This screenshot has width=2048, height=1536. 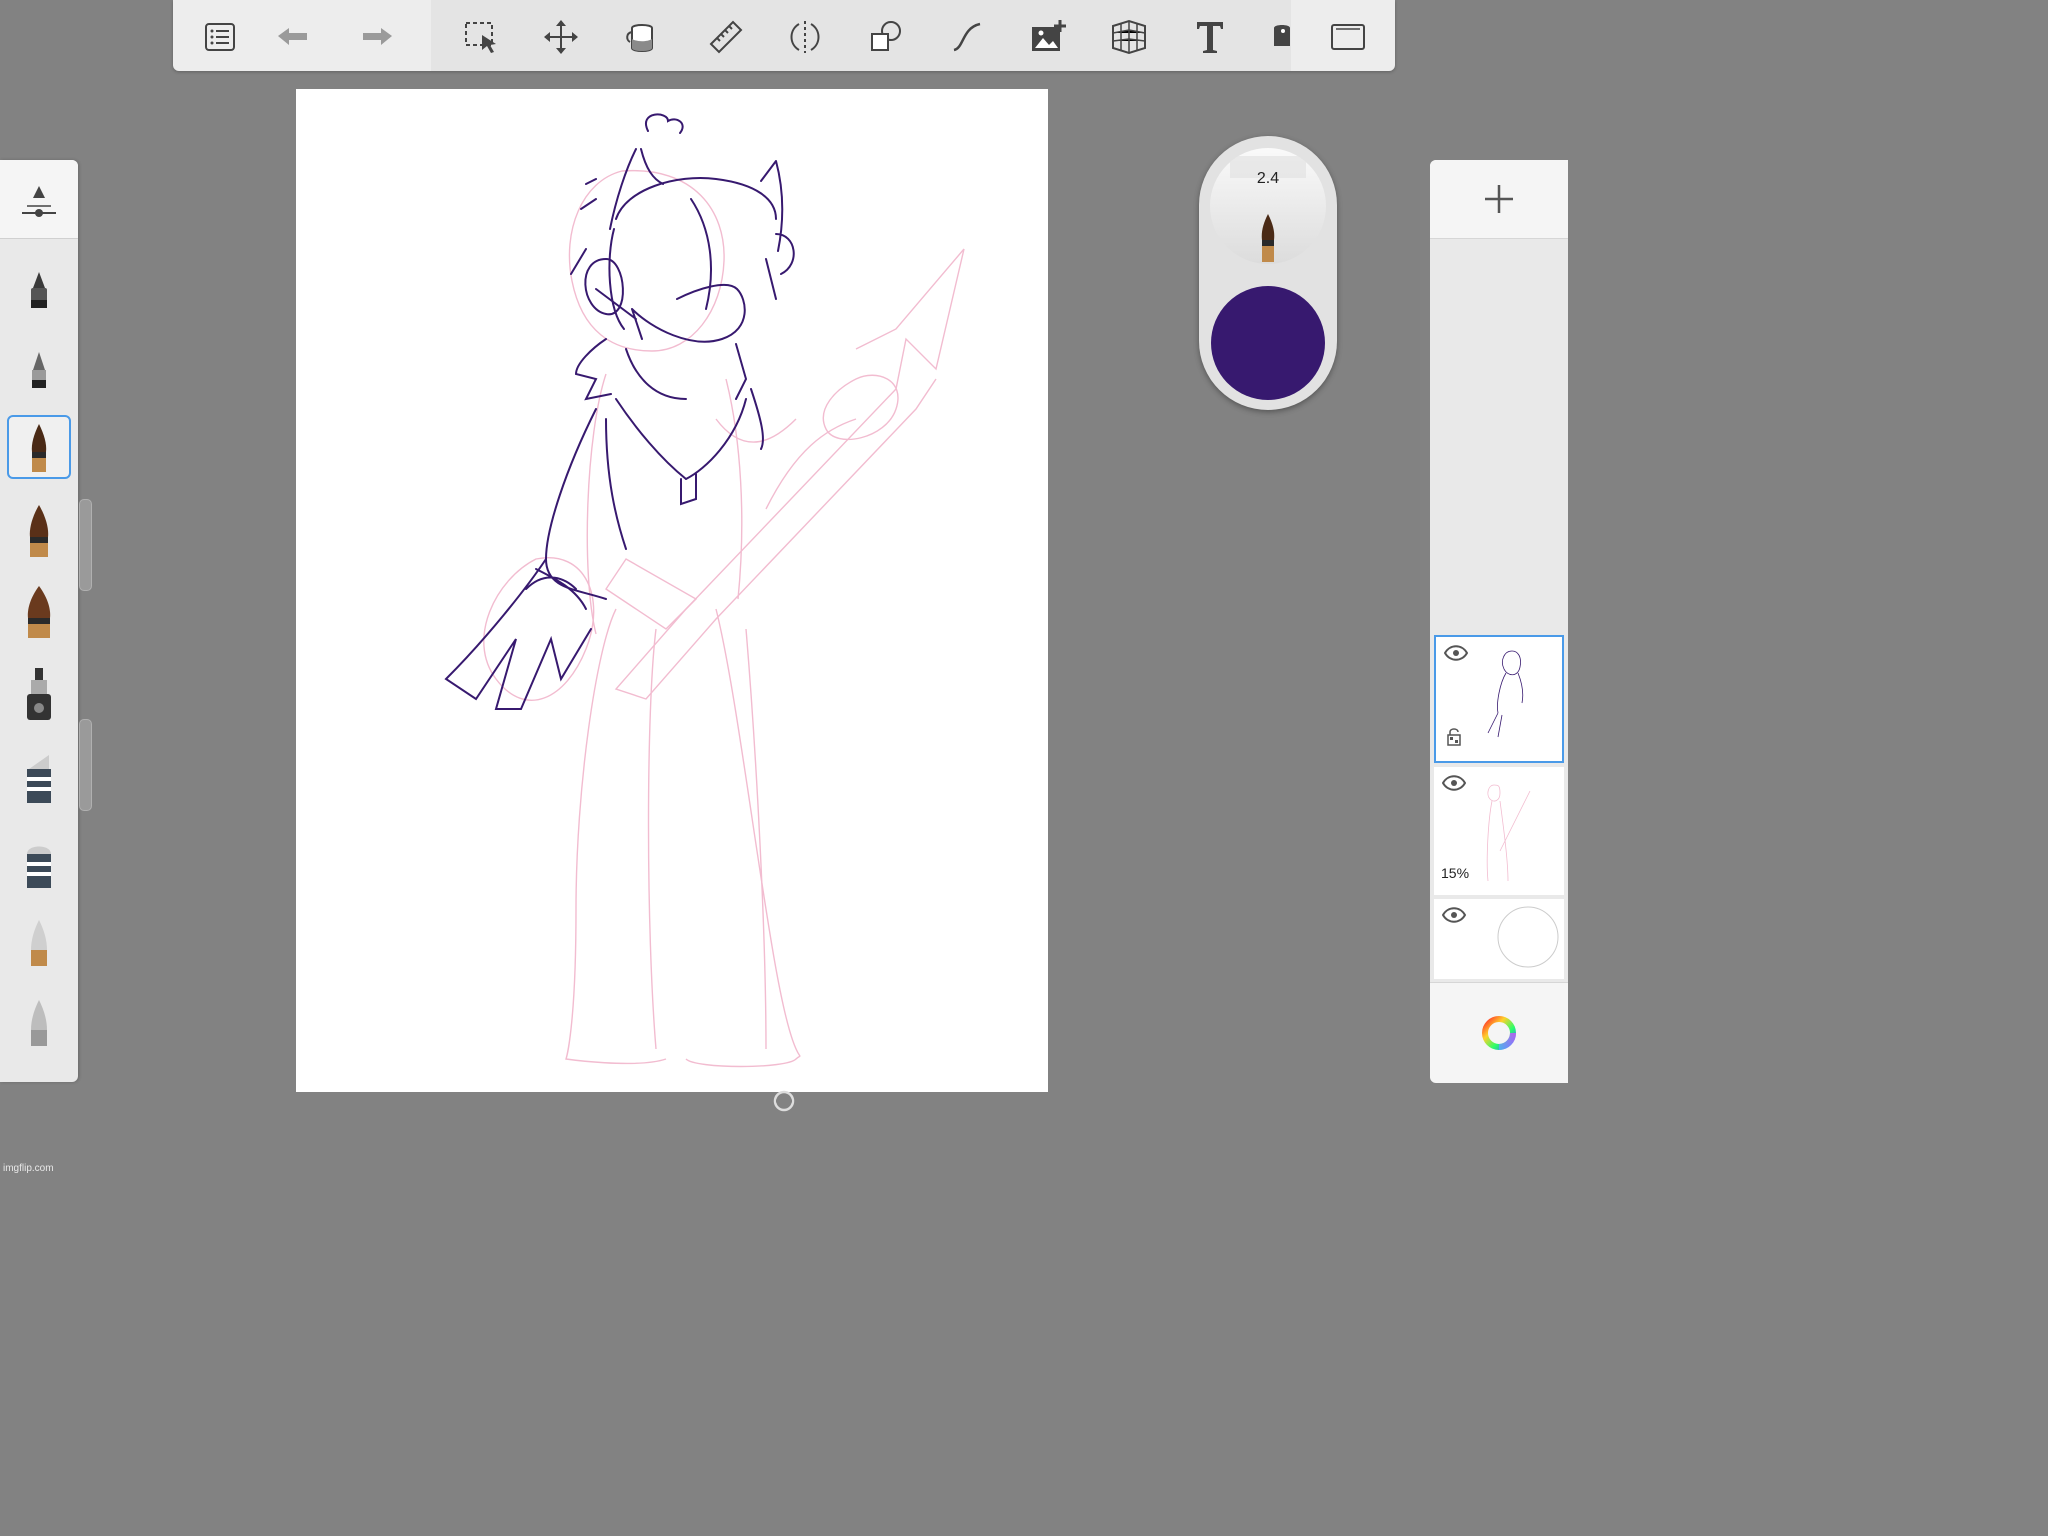 I want to click on chisel-marker-icon, so click(x=39, y=867).